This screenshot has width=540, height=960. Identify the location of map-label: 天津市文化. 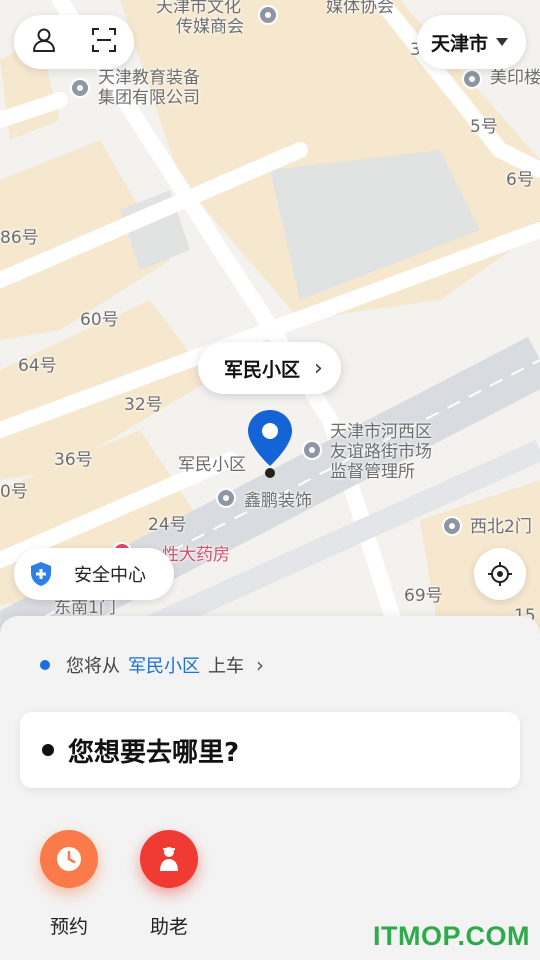
(198, 8).